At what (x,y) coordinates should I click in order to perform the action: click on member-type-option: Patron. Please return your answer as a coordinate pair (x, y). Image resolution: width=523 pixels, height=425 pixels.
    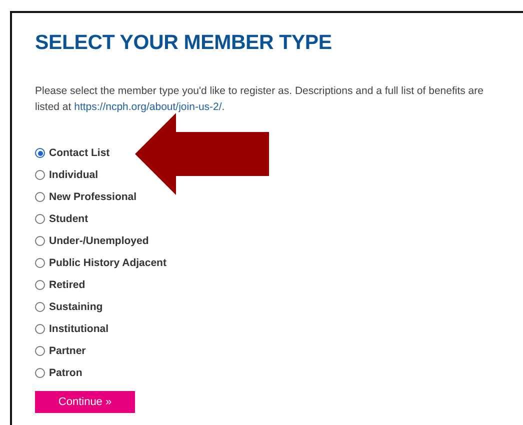
    Looking at the image, I should click on (58, 373).